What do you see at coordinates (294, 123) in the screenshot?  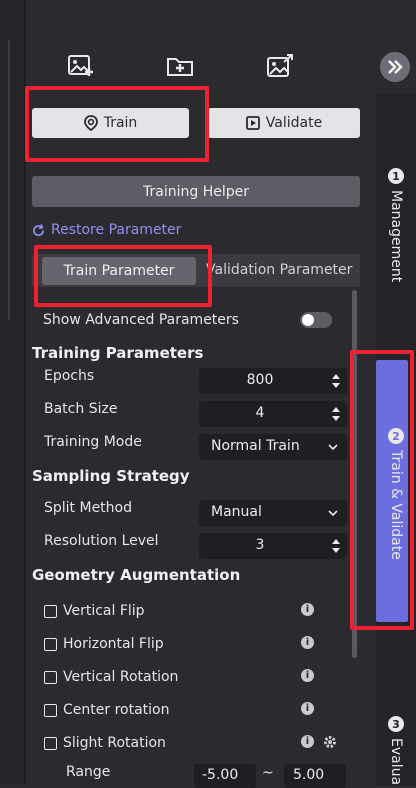 I see `validate-mode-label: Validate` at bounding box center [294, 123].